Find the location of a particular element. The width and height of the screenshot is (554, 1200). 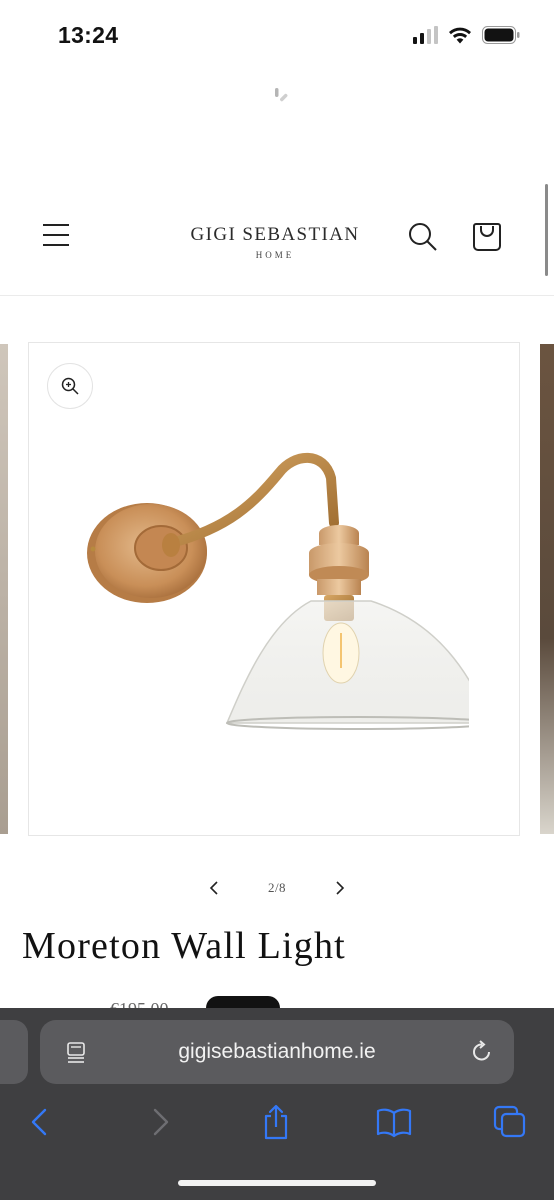

site-header: GIGI SEBASTIAN HOME is located at coordinates (277, 243).